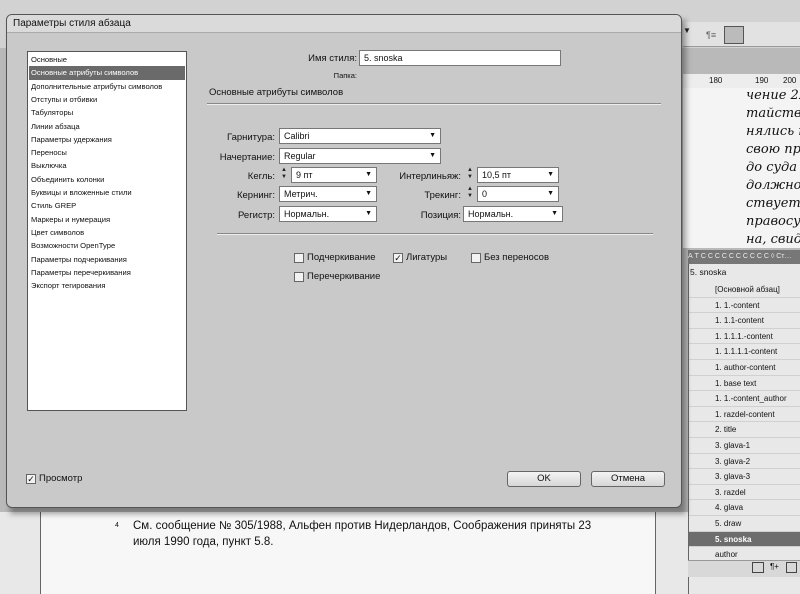  Describe the element at coordinates (476, 258) in the screenshot. I see `no-break-checkbox` at that location.